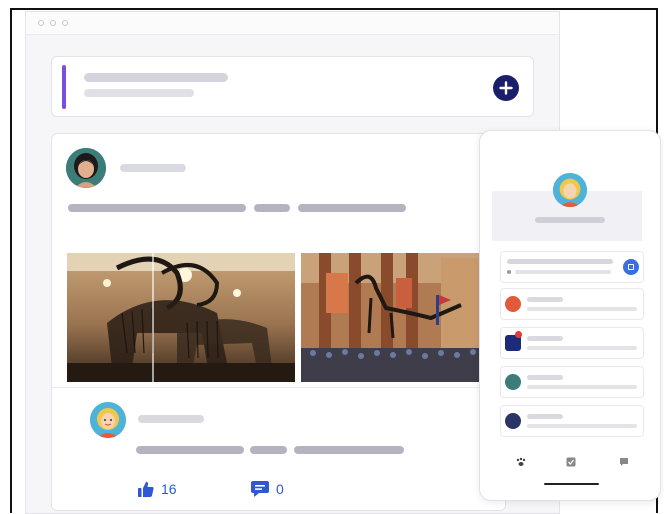 Image resolution: width=664 pixels, height=514 pixels. What do you see at coordinates (570, 220) in the screenshot?
I see `mobile-profile-name-placeholder` at bounding box center [570, 220].